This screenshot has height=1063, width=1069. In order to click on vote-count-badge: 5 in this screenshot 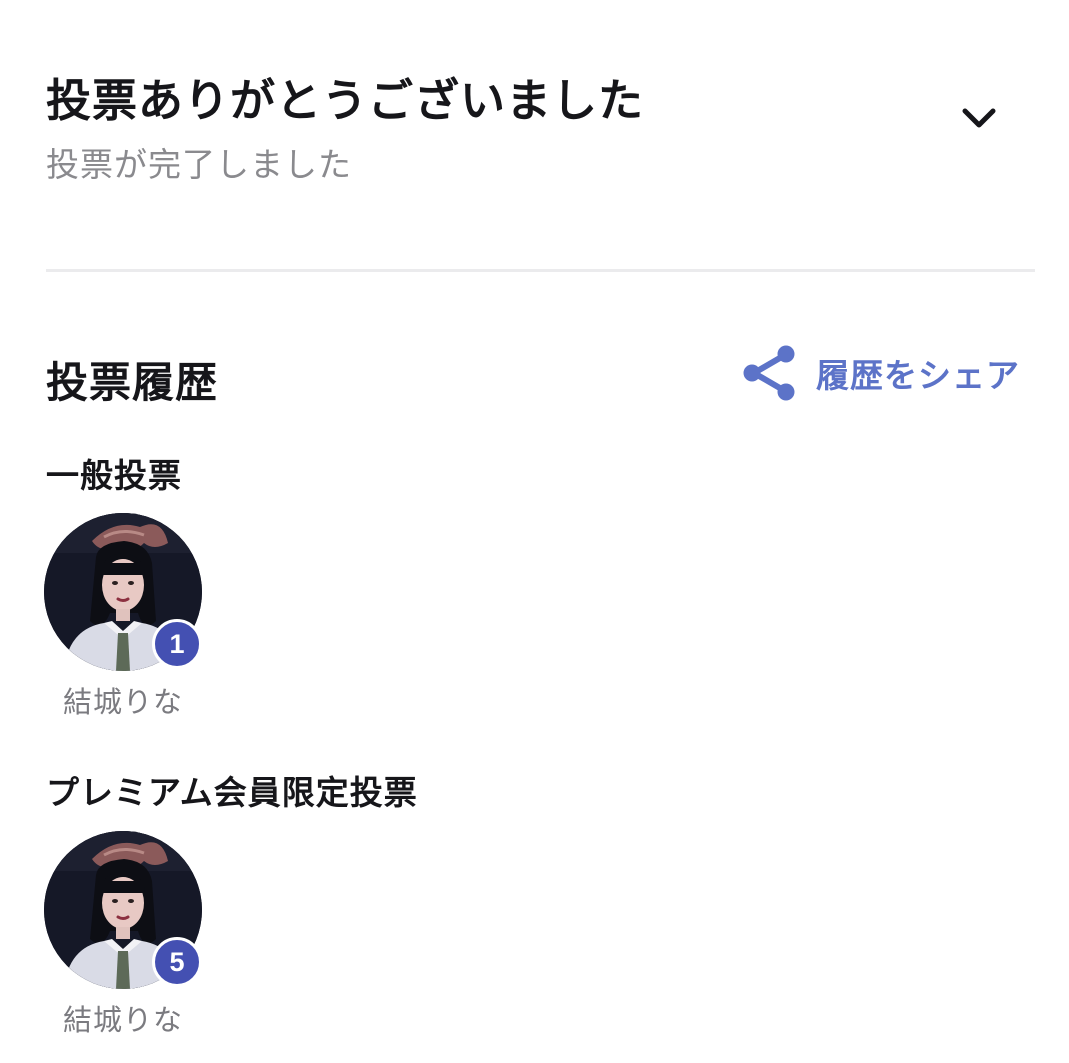, I will do `click(177, 962)`.